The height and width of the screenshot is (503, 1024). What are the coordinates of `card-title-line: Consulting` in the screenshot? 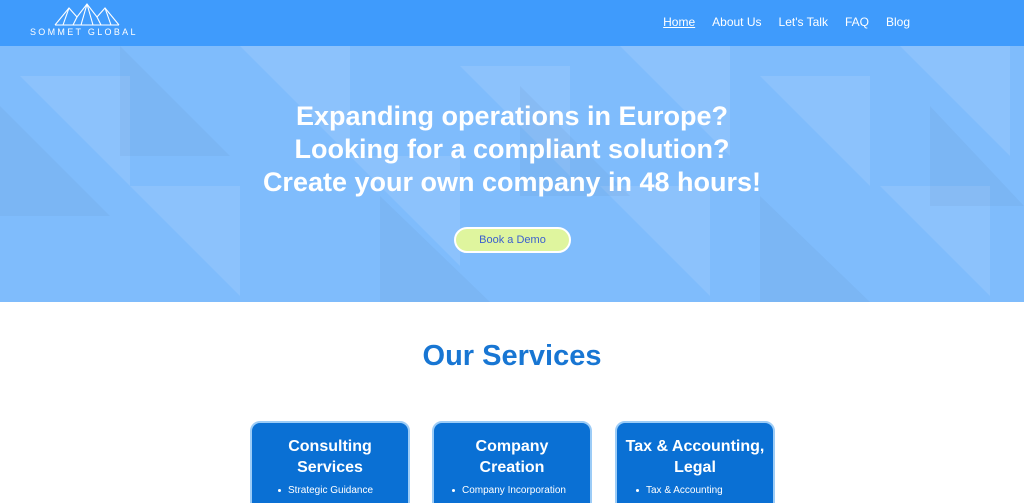 It's located at (330, 446).